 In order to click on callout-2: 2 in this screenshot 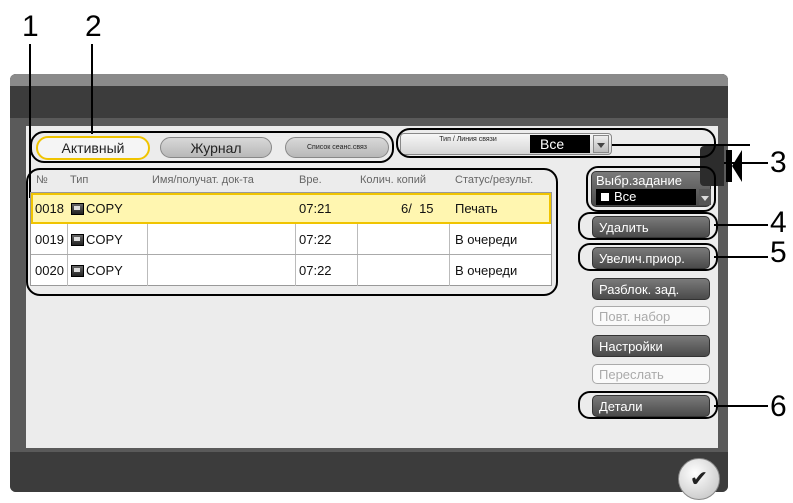, I will do `click(93, 26)`.